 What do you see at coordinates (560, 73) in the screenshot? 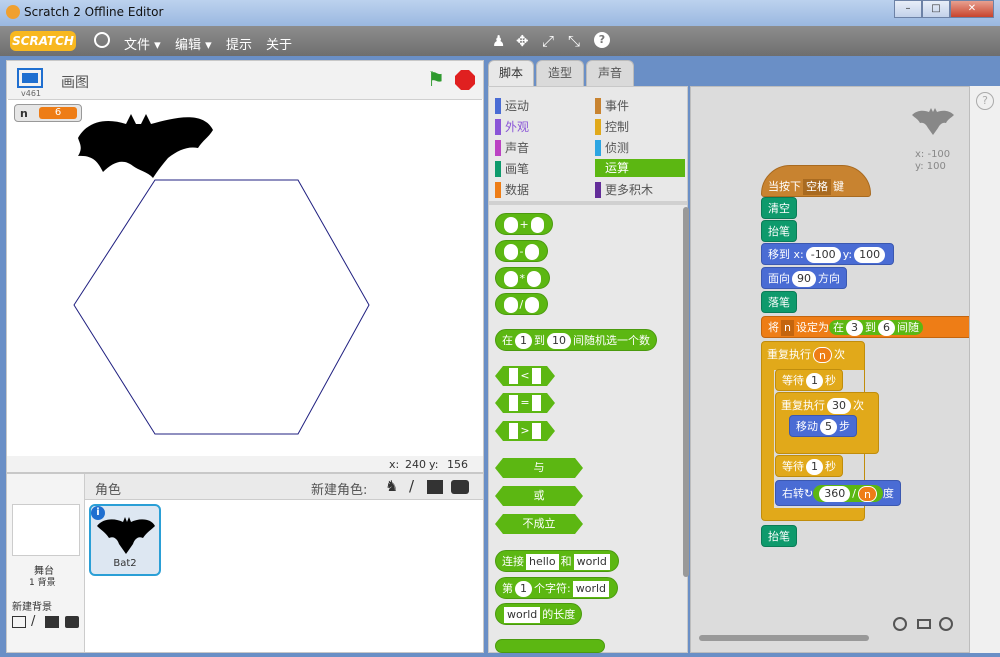
I see `tab-costumes: 造型` at bounding box center [560, 73].